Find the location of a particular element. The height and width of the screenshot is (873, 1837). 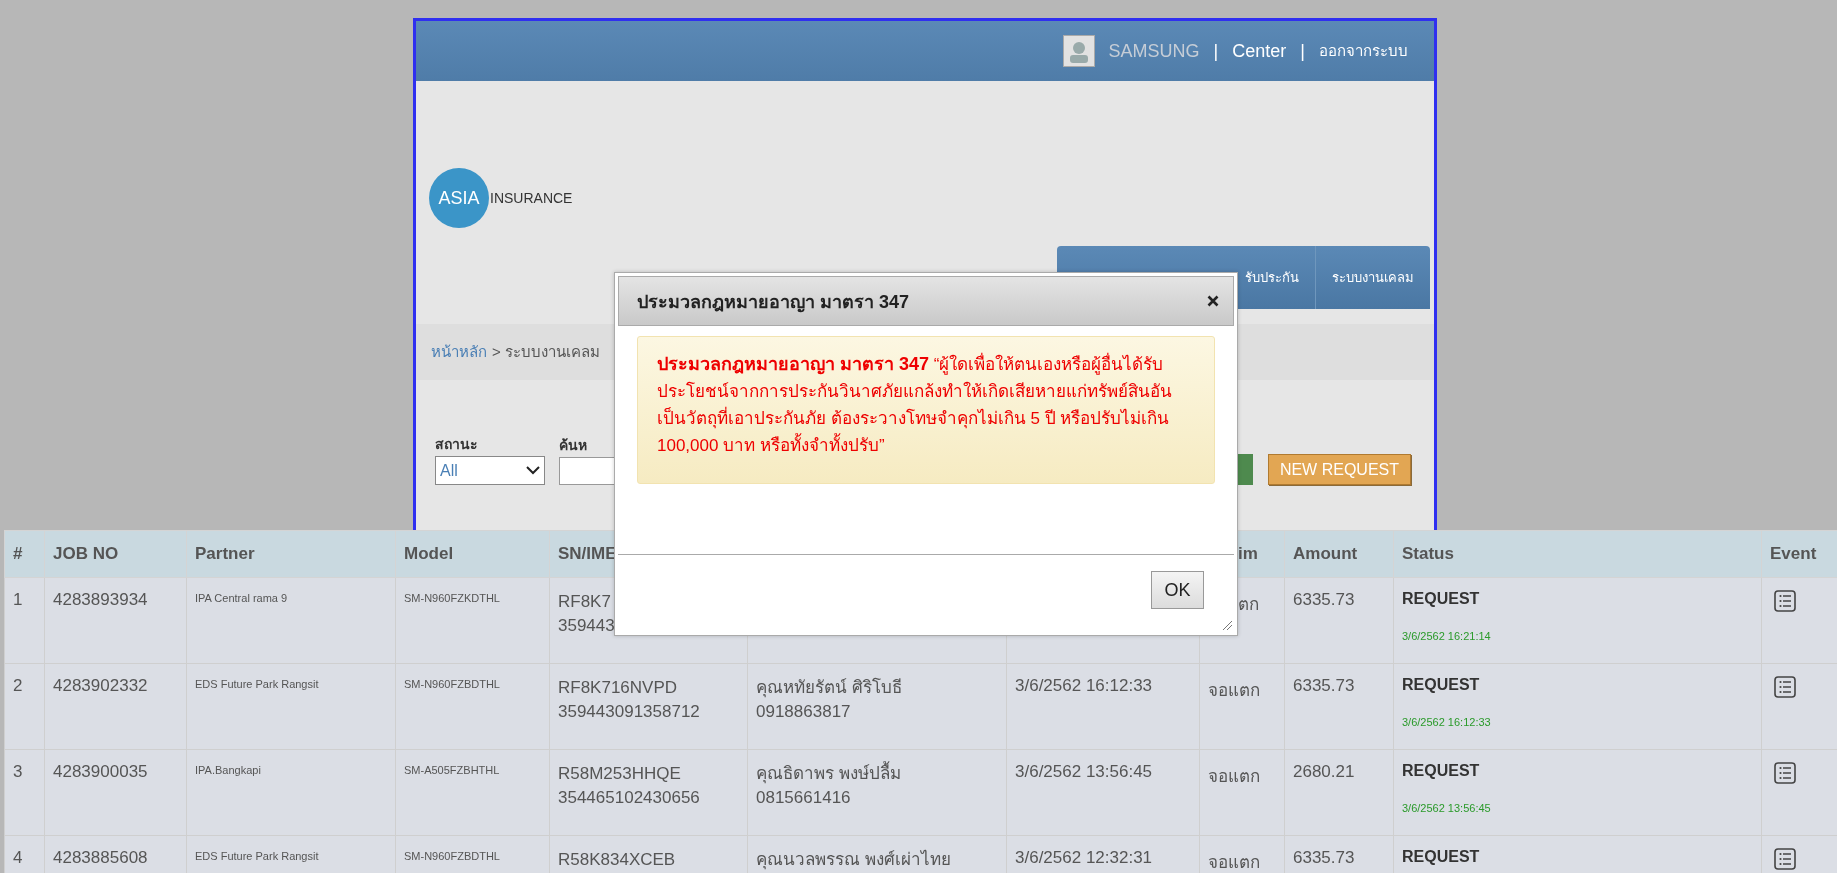

column-header: Partner is located at coordinates (291, 554).